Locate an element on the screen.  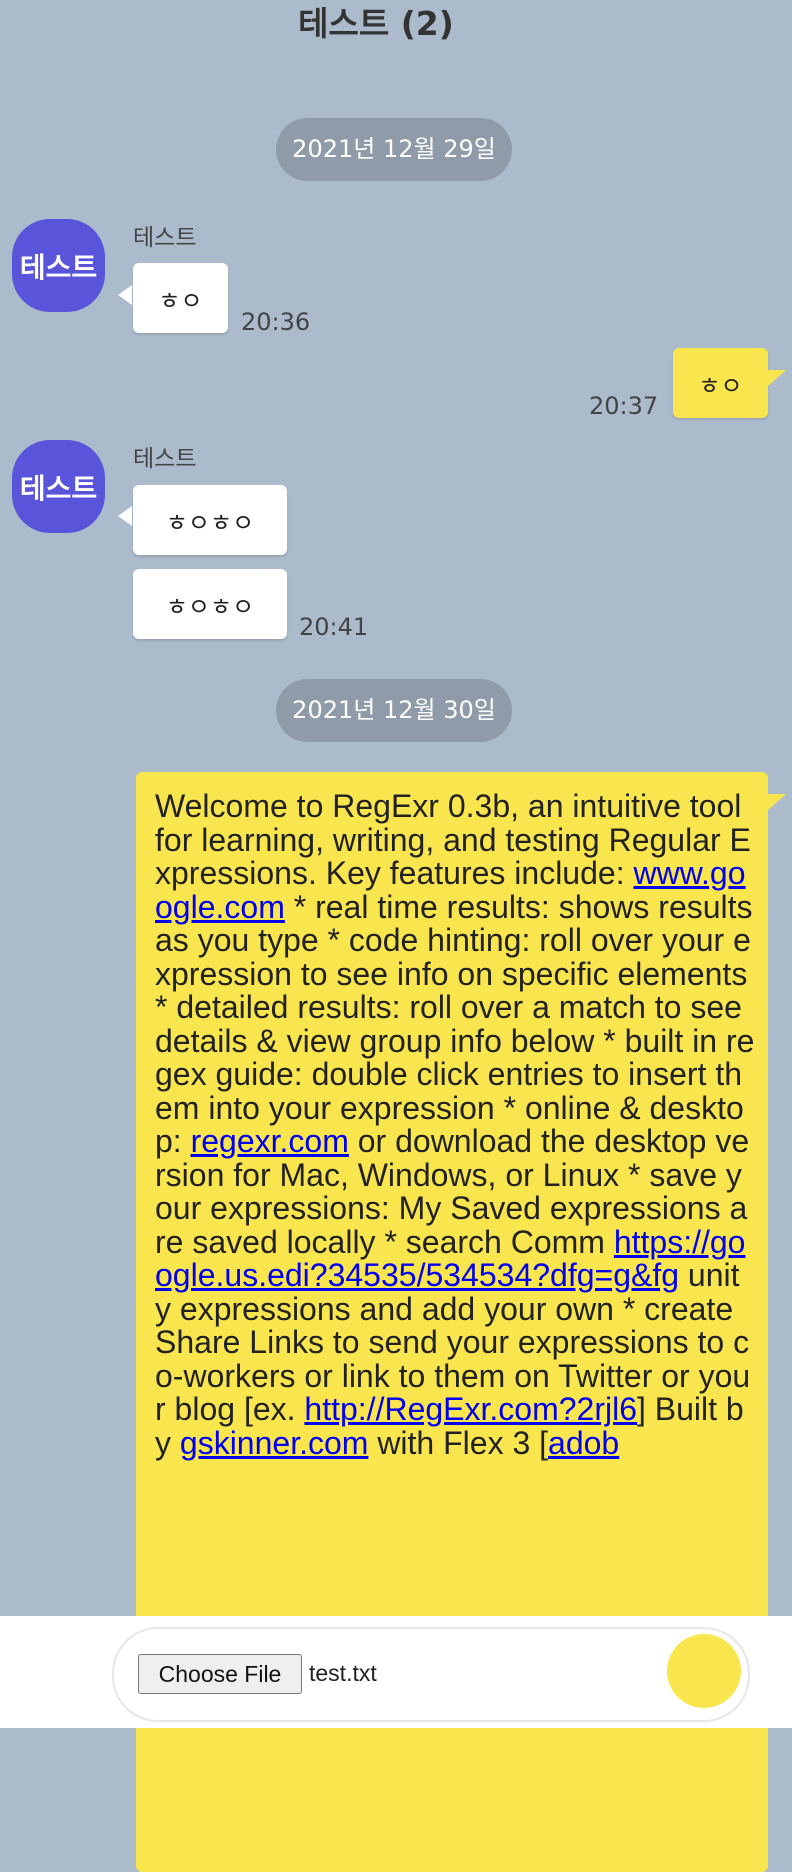
date-separator: 2021년 12월 30일 is located at coordinates (394, 710).